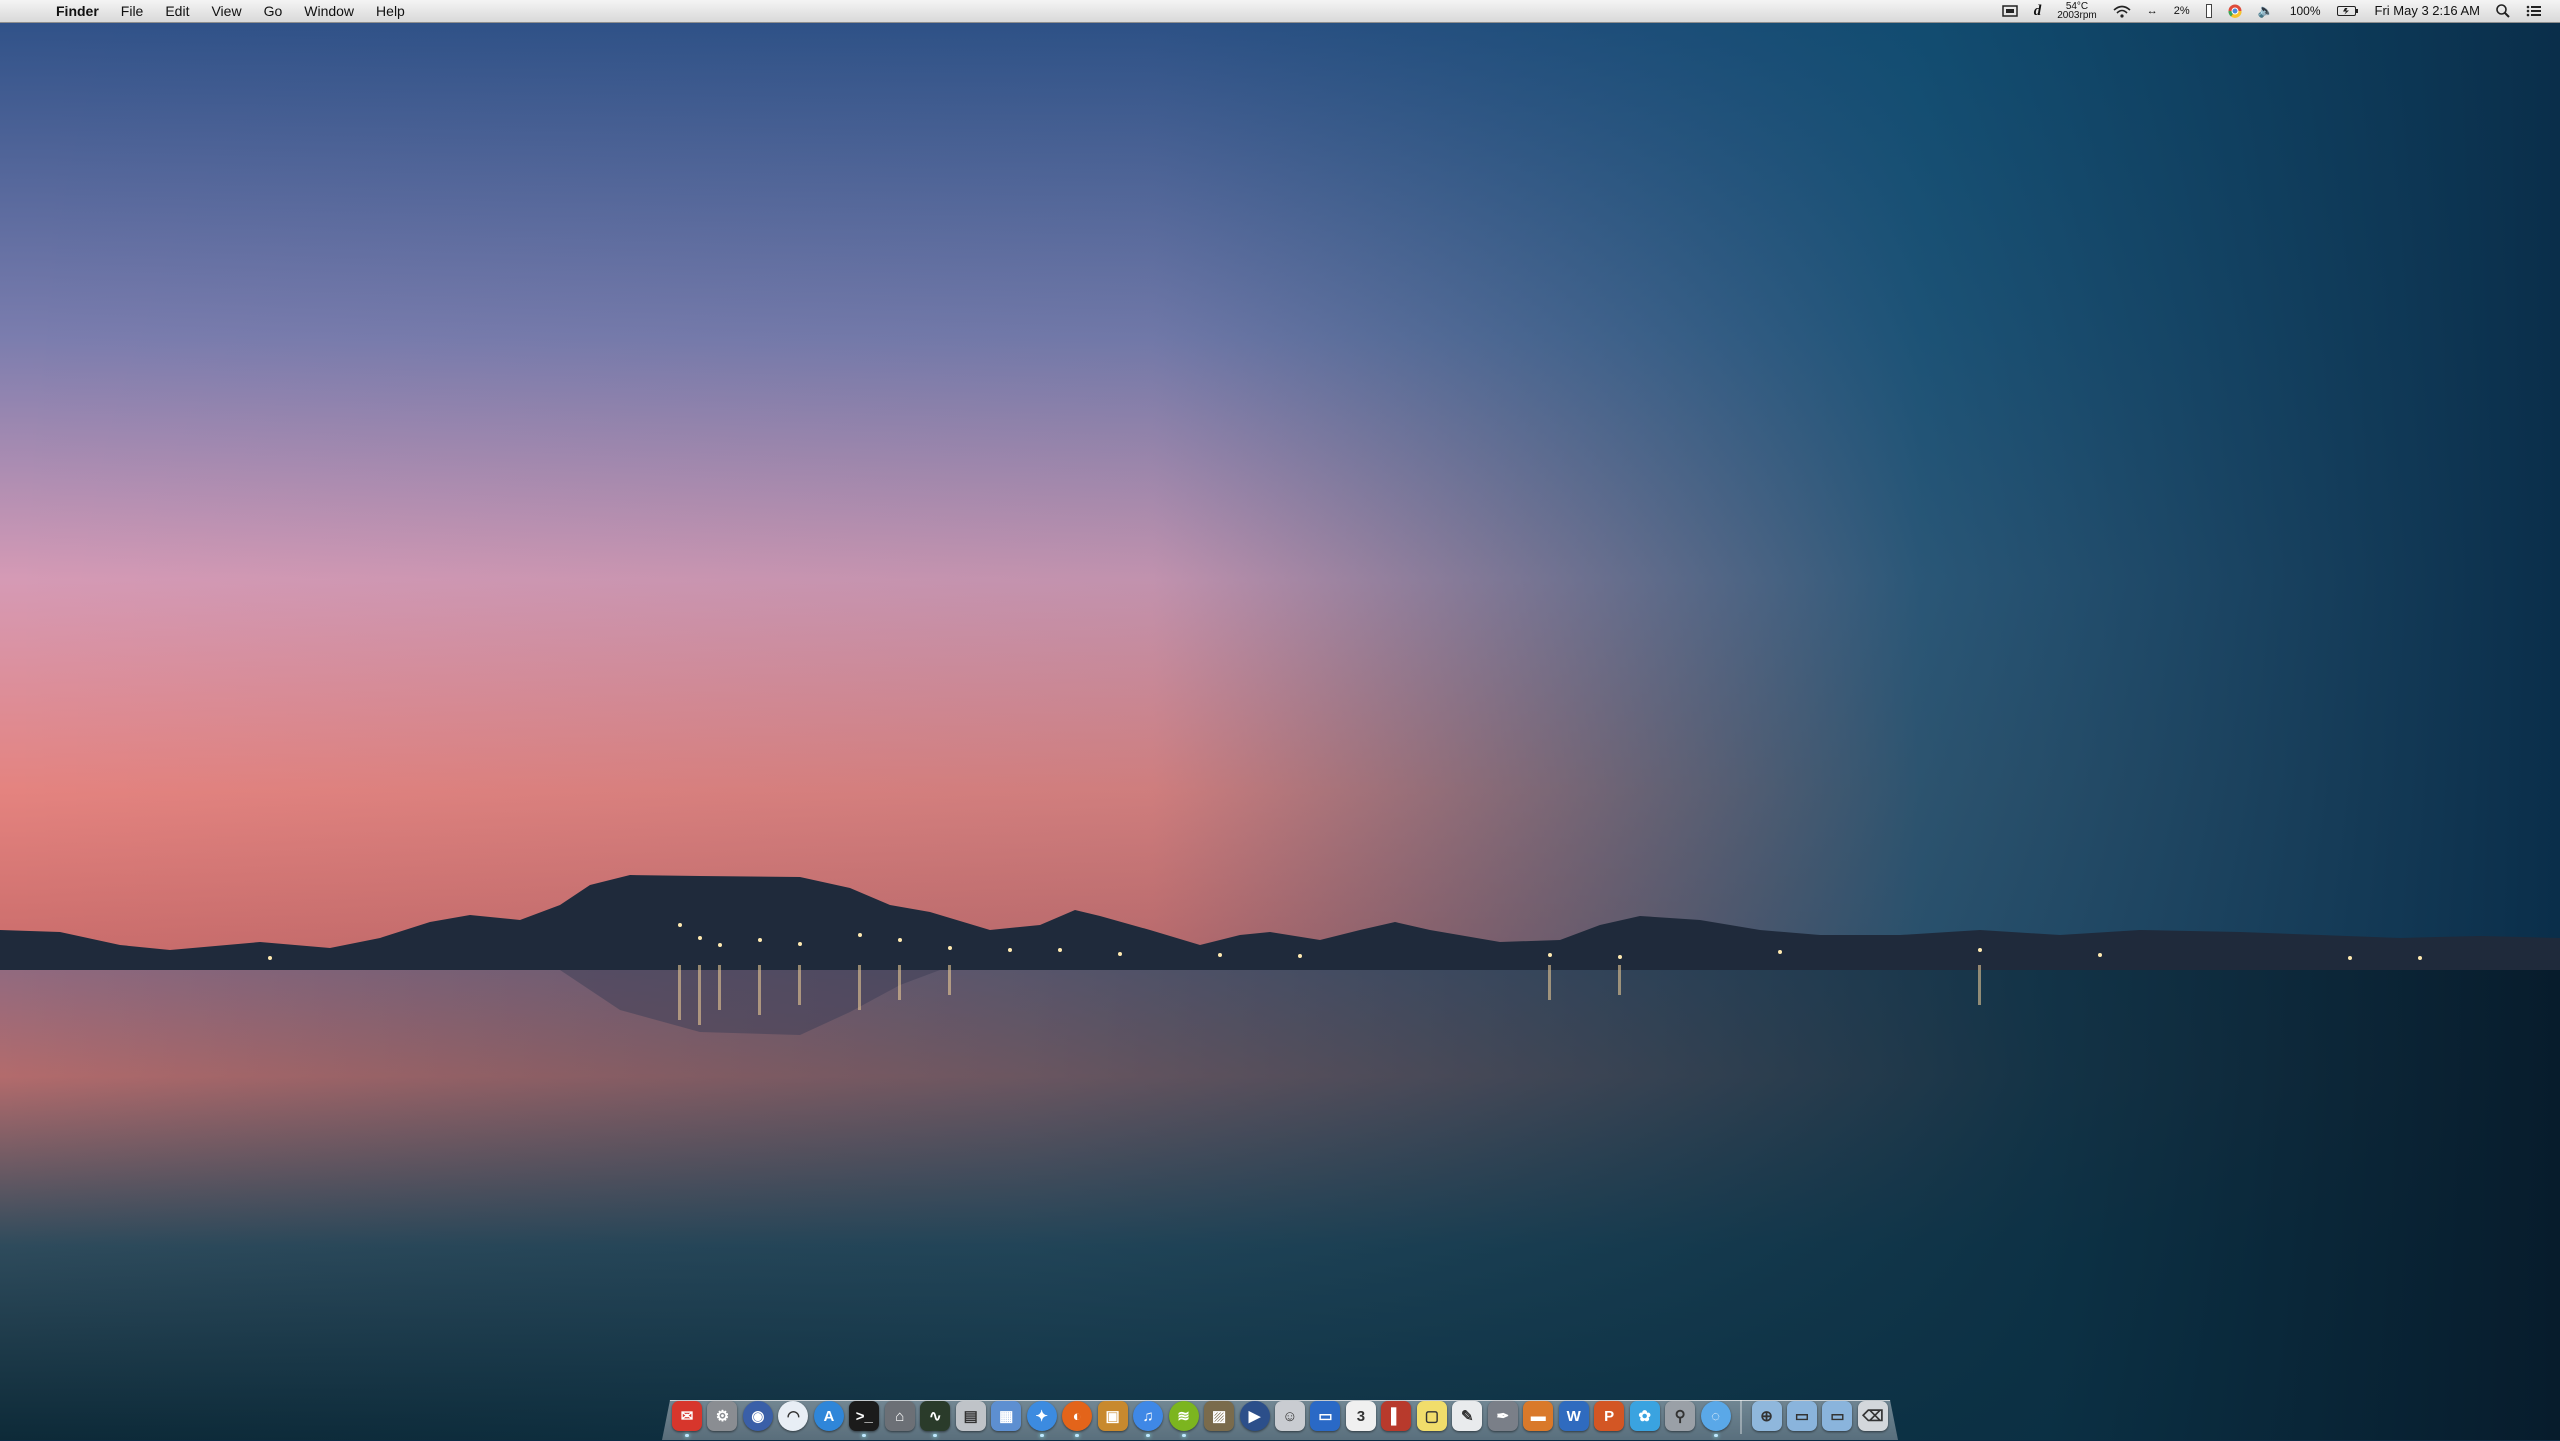  I want to click on system-preferences-icon: ⚙, so click(722, 1416).